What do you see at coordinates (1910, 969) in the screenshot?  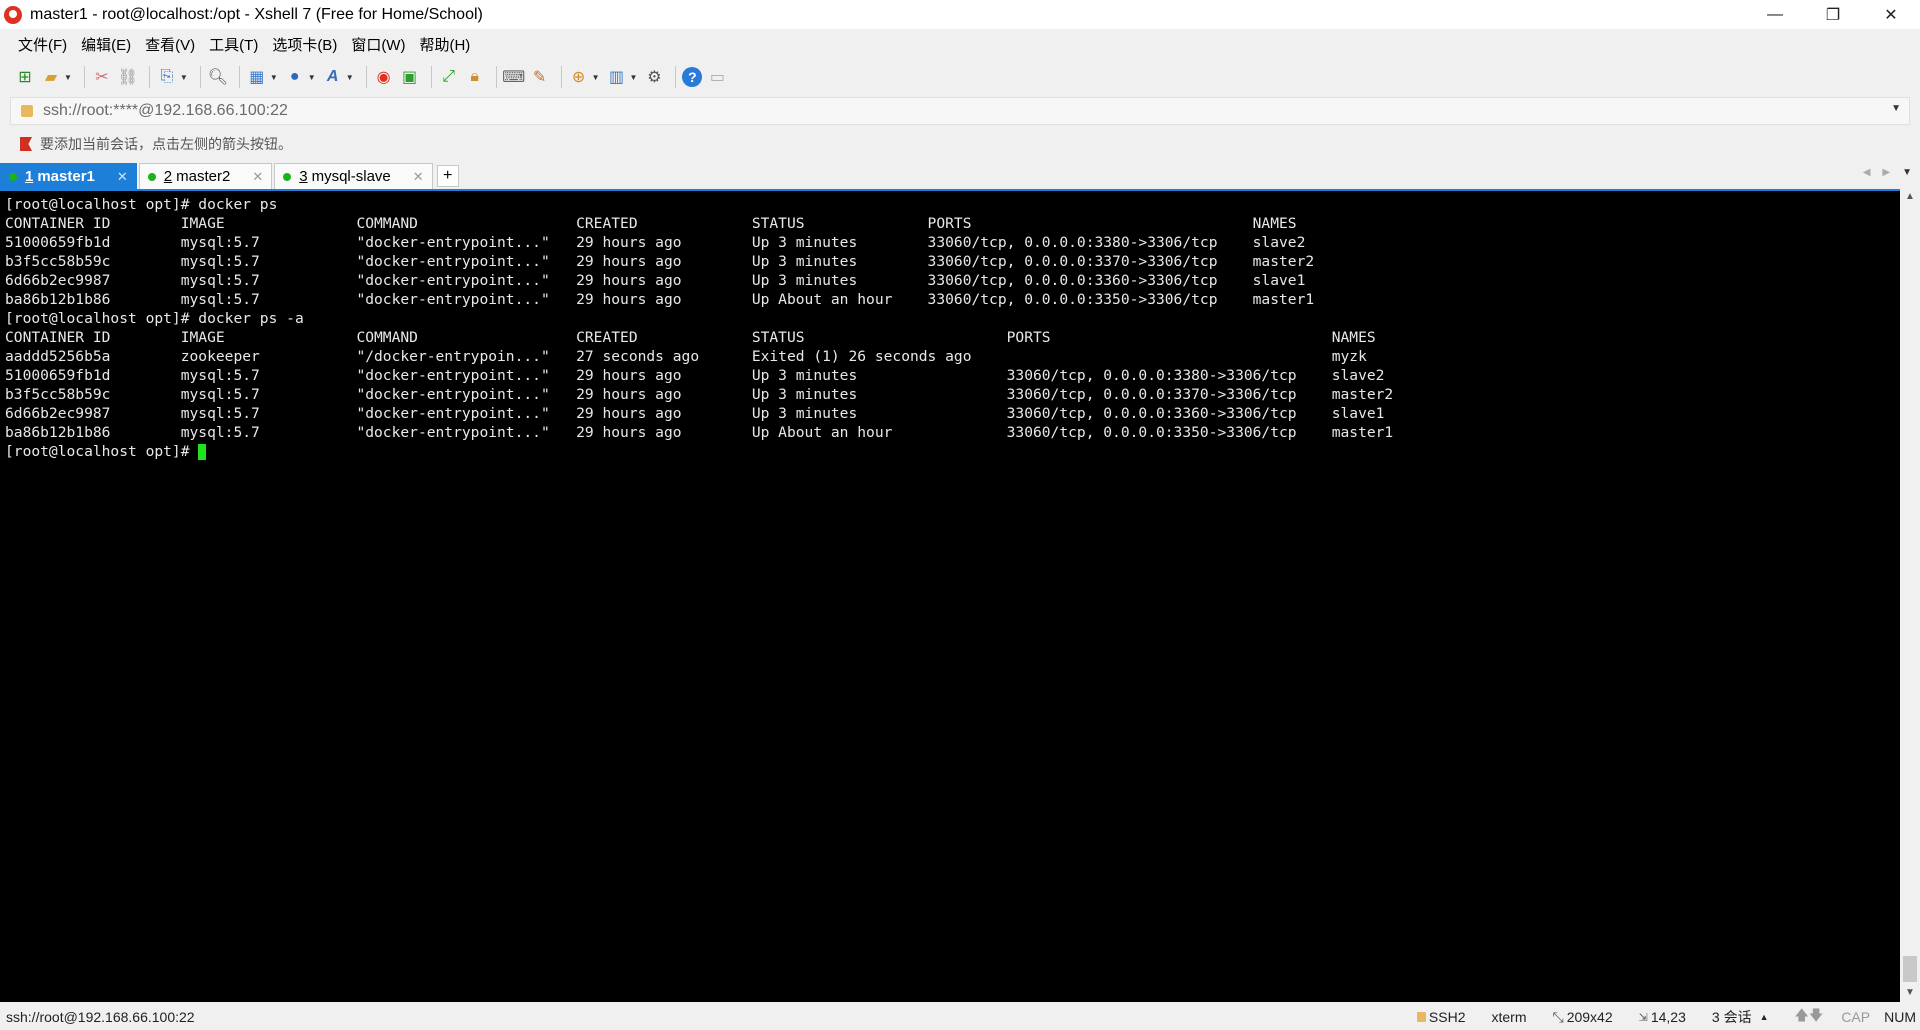 I see `scrollbar-thumb` at bounding box center [1910, 969].